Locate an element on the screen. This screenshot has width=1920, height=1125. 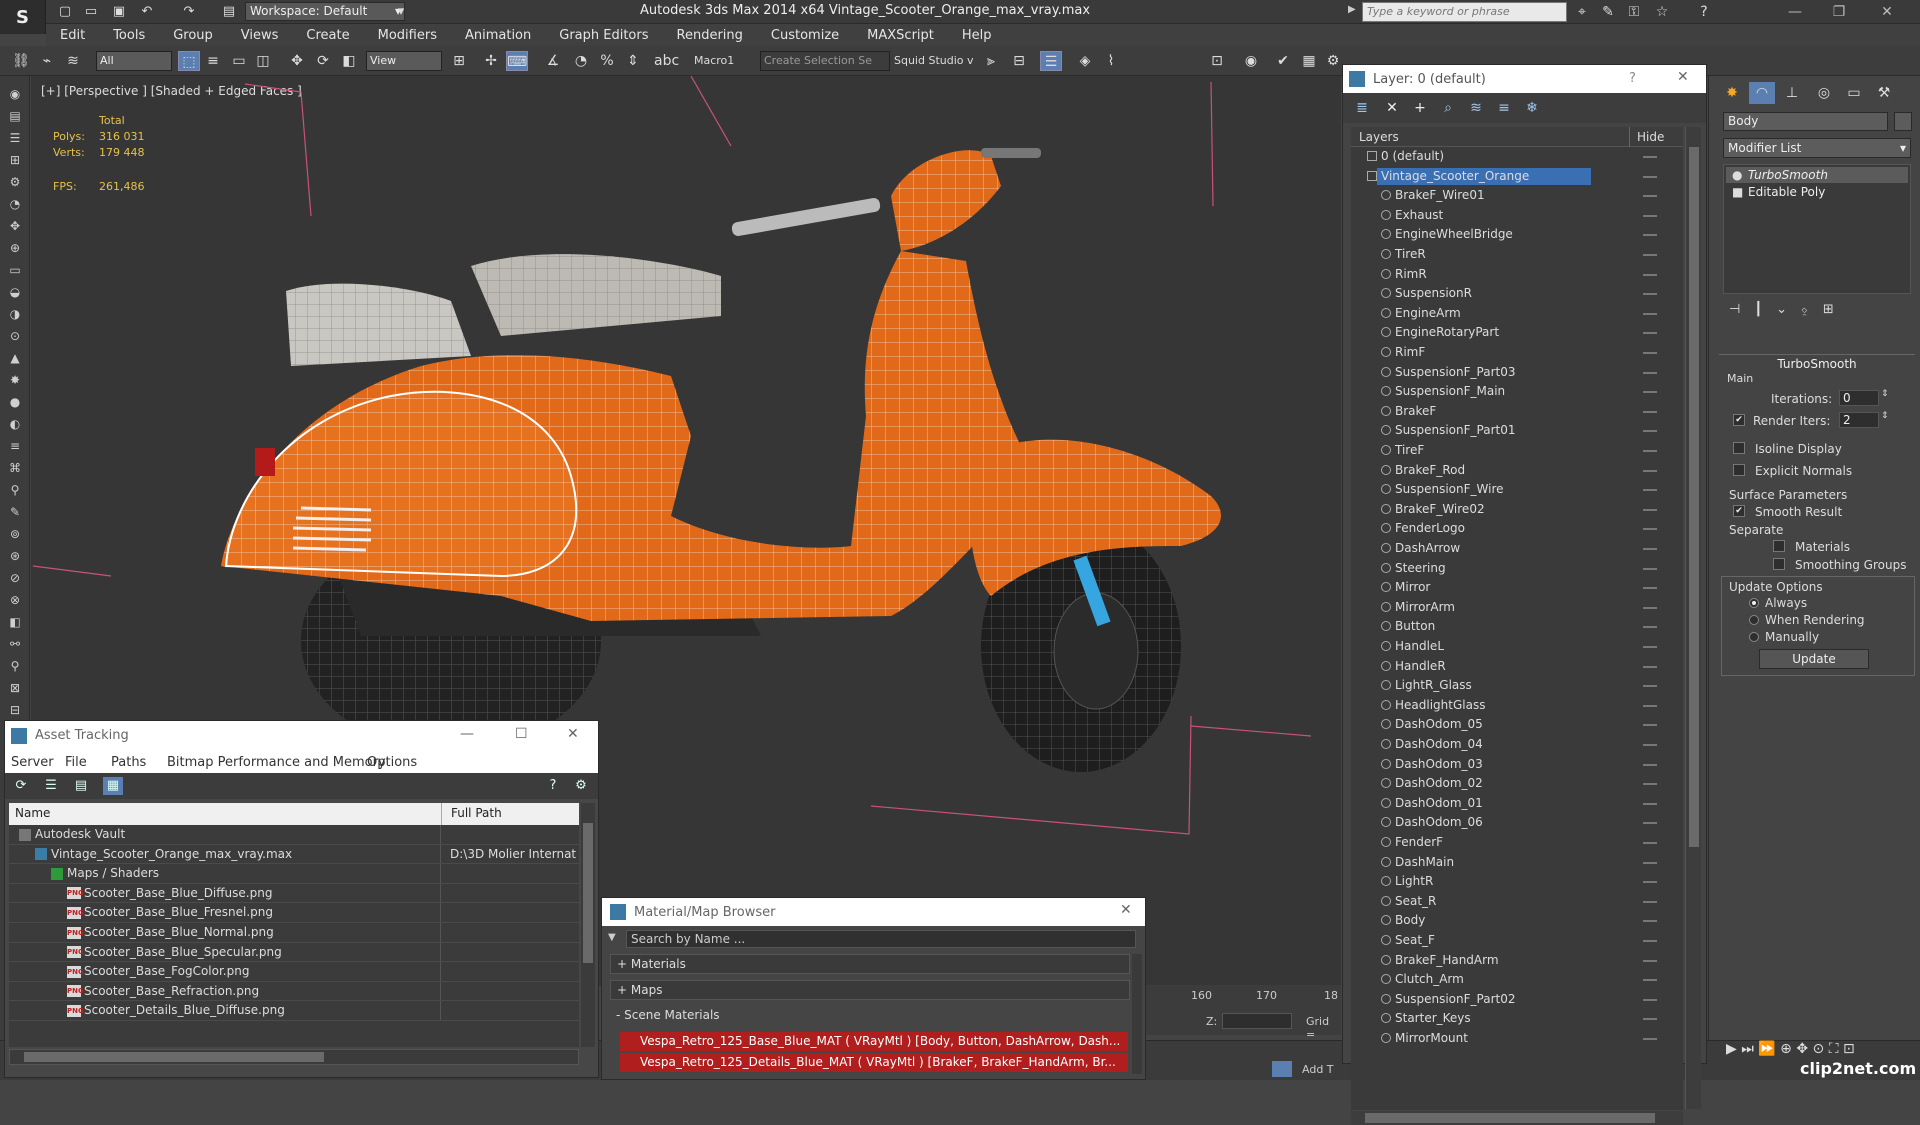
stack-tools: ⊣┃⌄⍚⊞ is located at coordinates (1817, 312).